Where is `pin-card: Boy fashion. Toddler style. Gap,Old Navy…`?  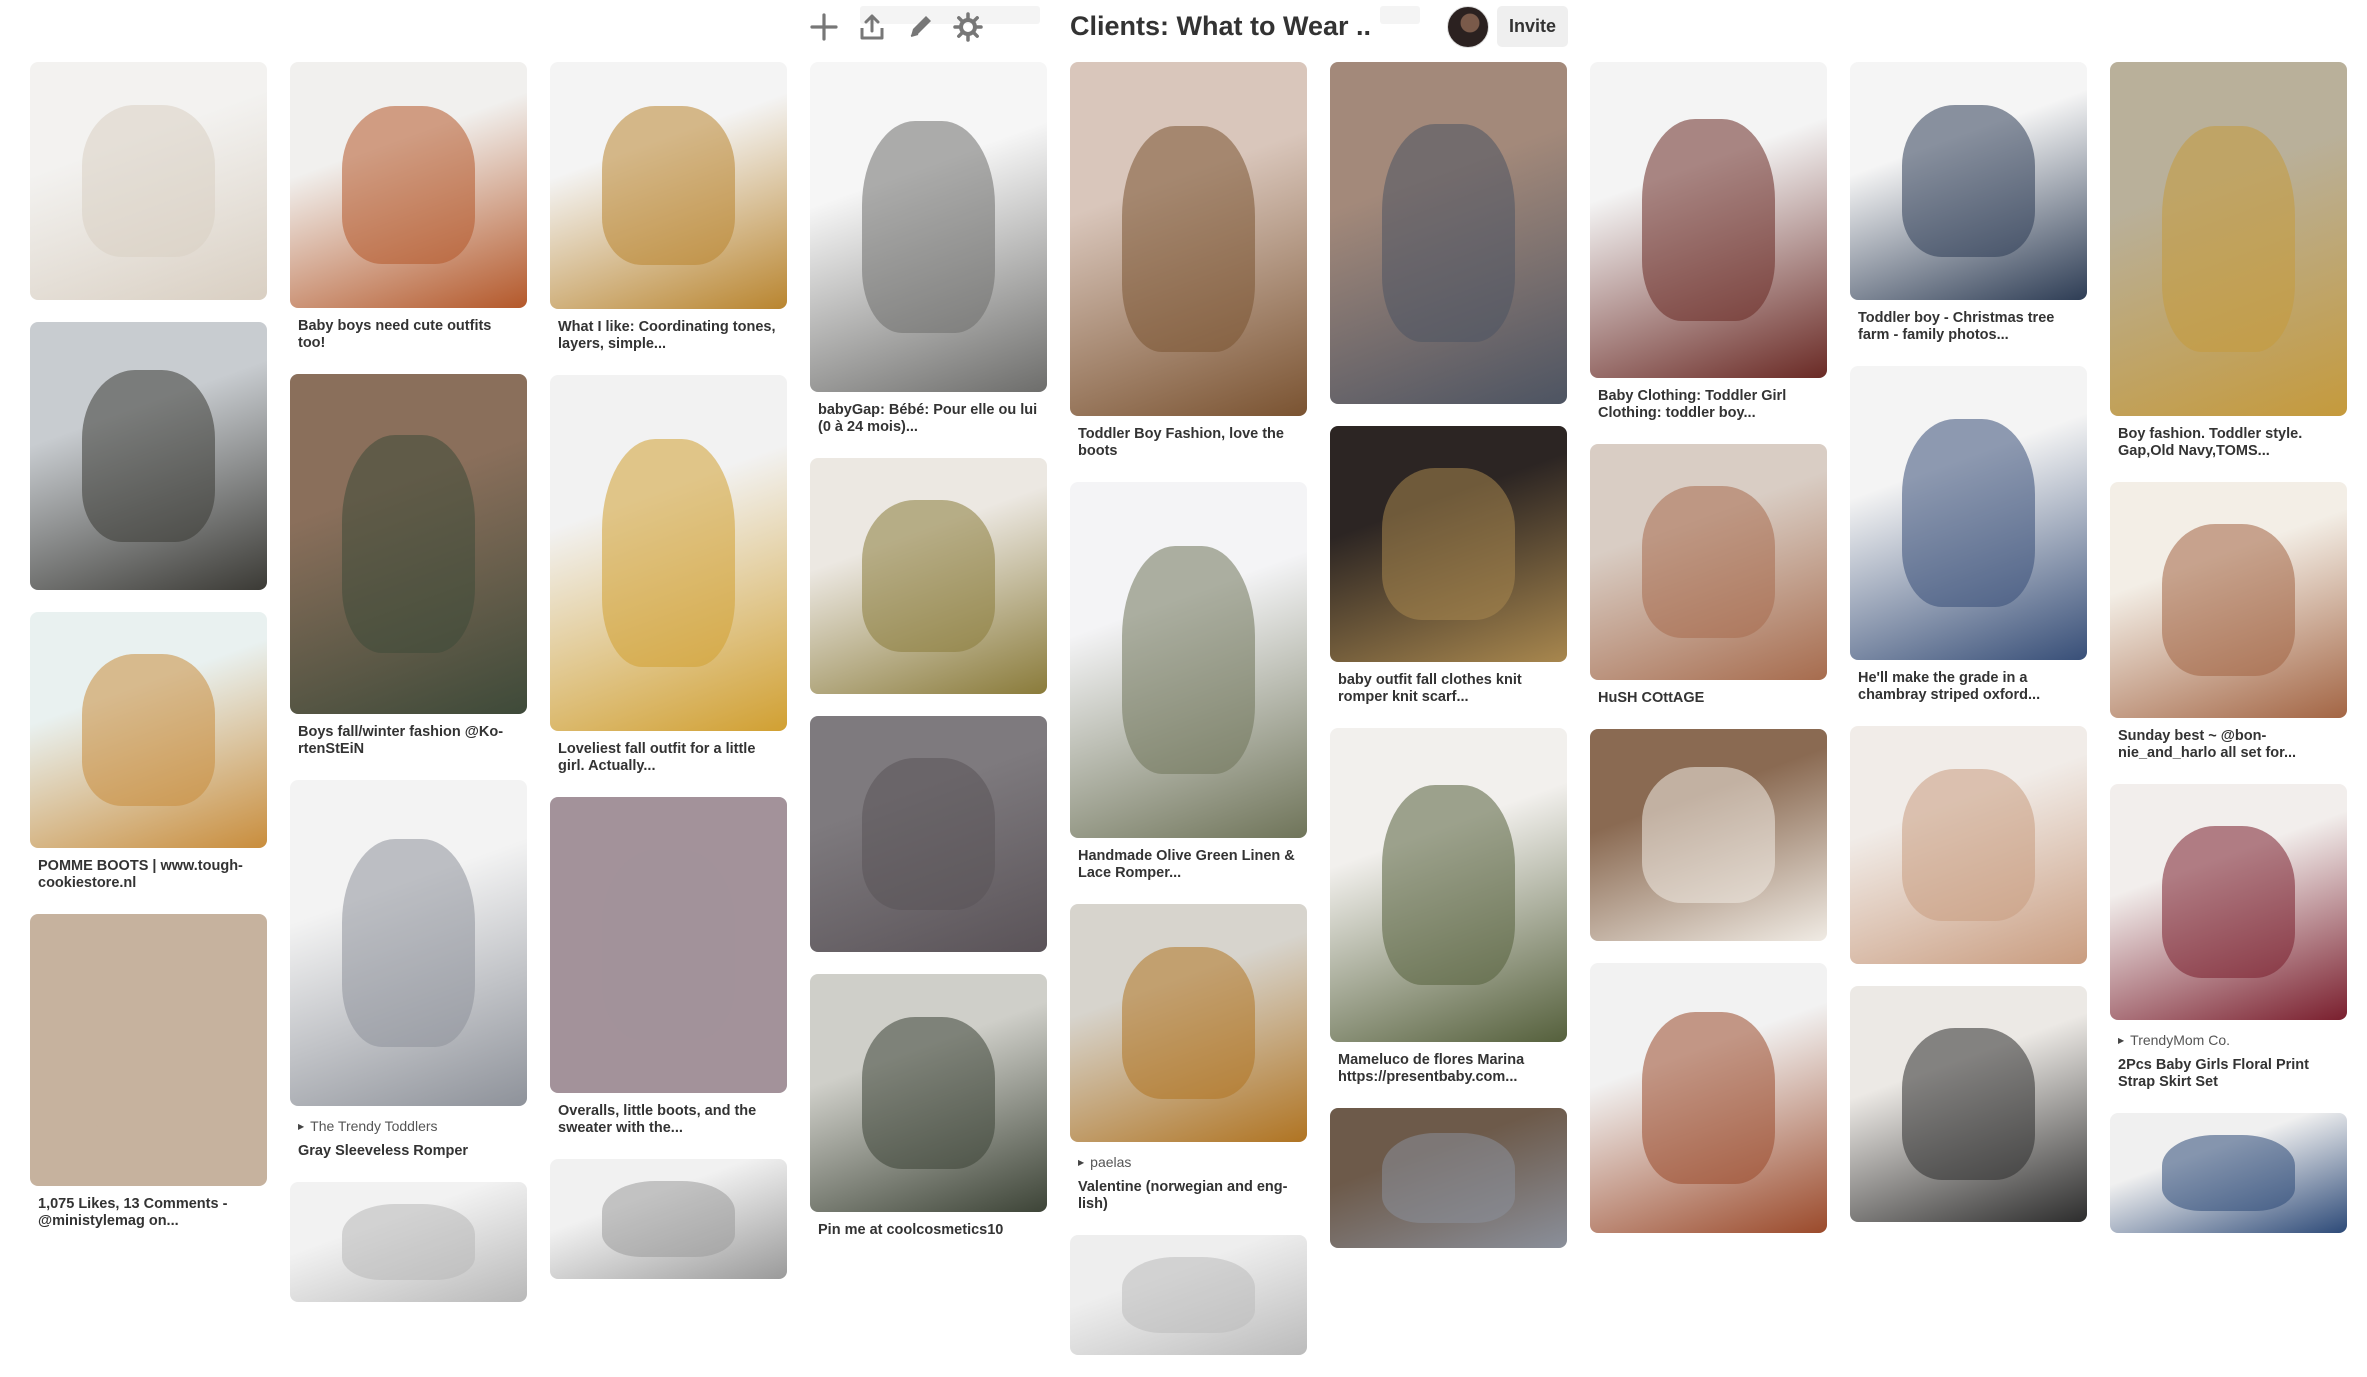 pin-card: Boy fashion. Toddler style. Gap,Old Navy… is located at coordinates (2228, 261).